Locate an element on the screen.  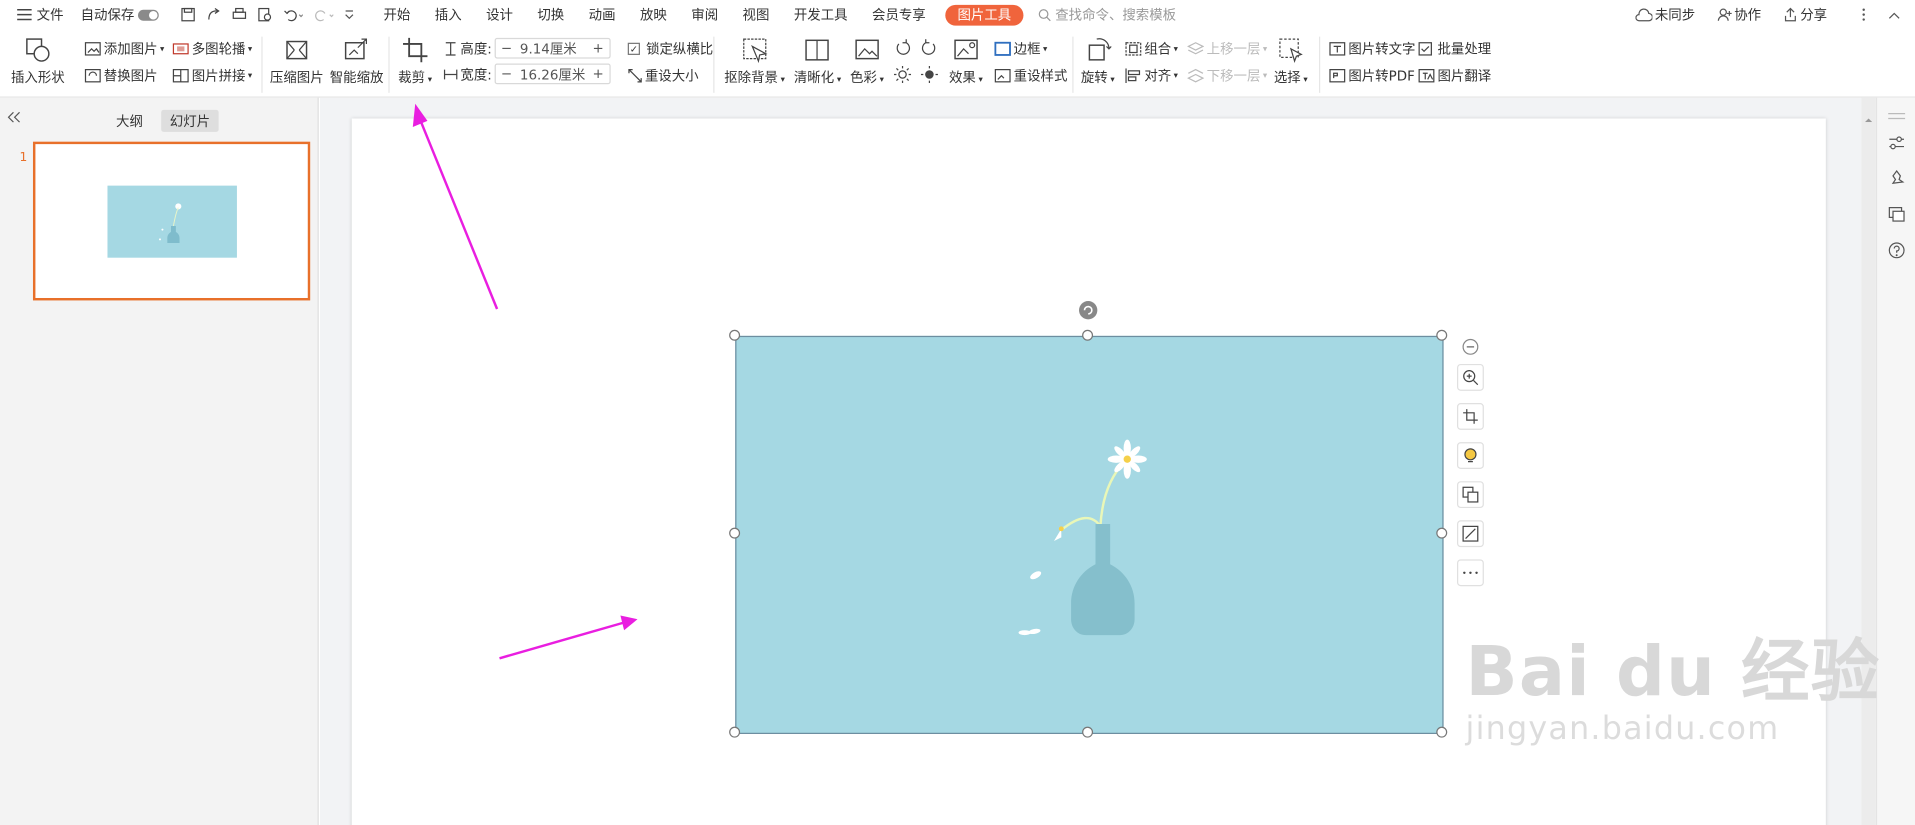
help-icon is located at coordinates (1896, 250).